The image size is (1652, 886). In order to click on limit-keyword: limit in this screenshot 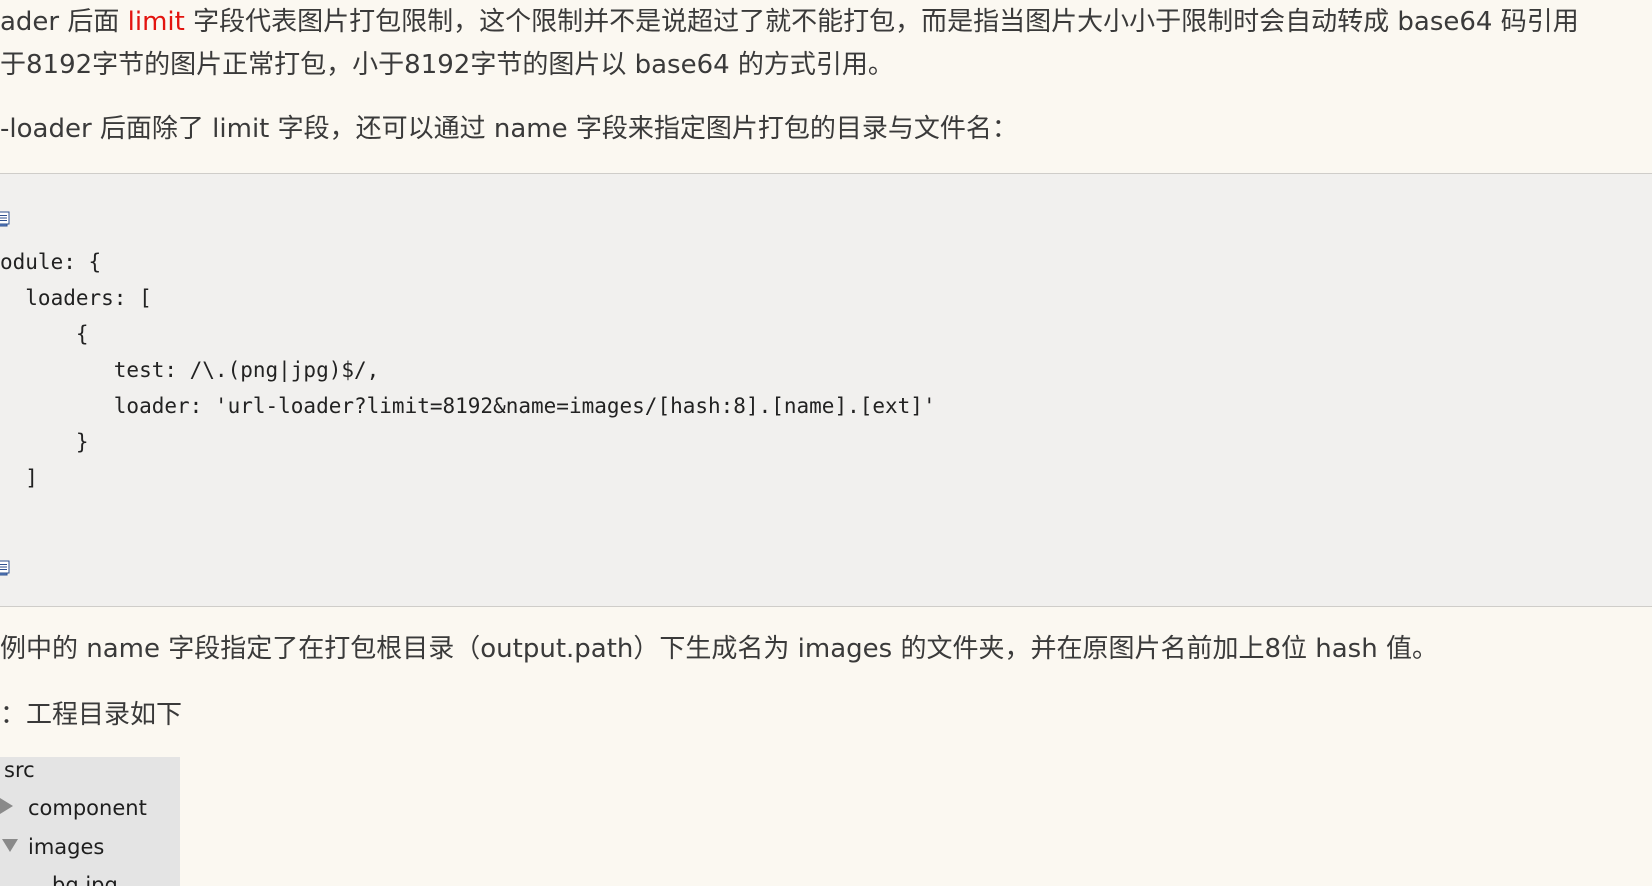, I will do `click(156, 22)`.